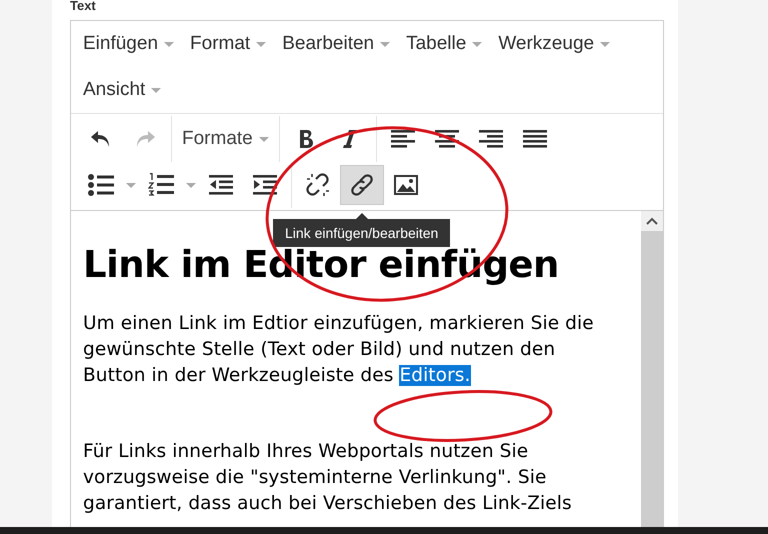 The width and height of the screenshot is (768, 534). I want to click on bold-icon, so click(306, 139).